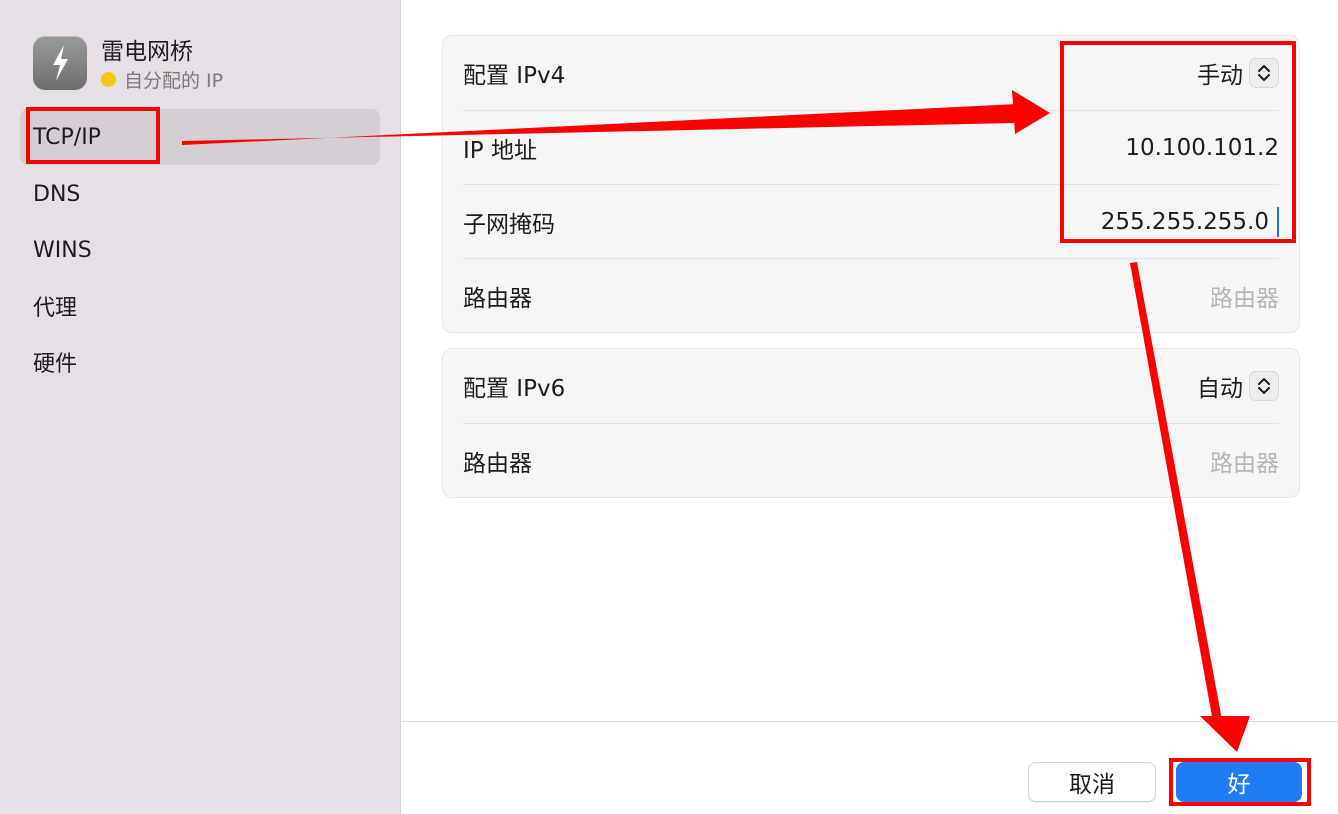 The width and height of the screenshot is (1338, 814). Describe the element at coordinates (509, 224) in the screenshot. I see `subnet-mask-label: 子网掩码` at that location.